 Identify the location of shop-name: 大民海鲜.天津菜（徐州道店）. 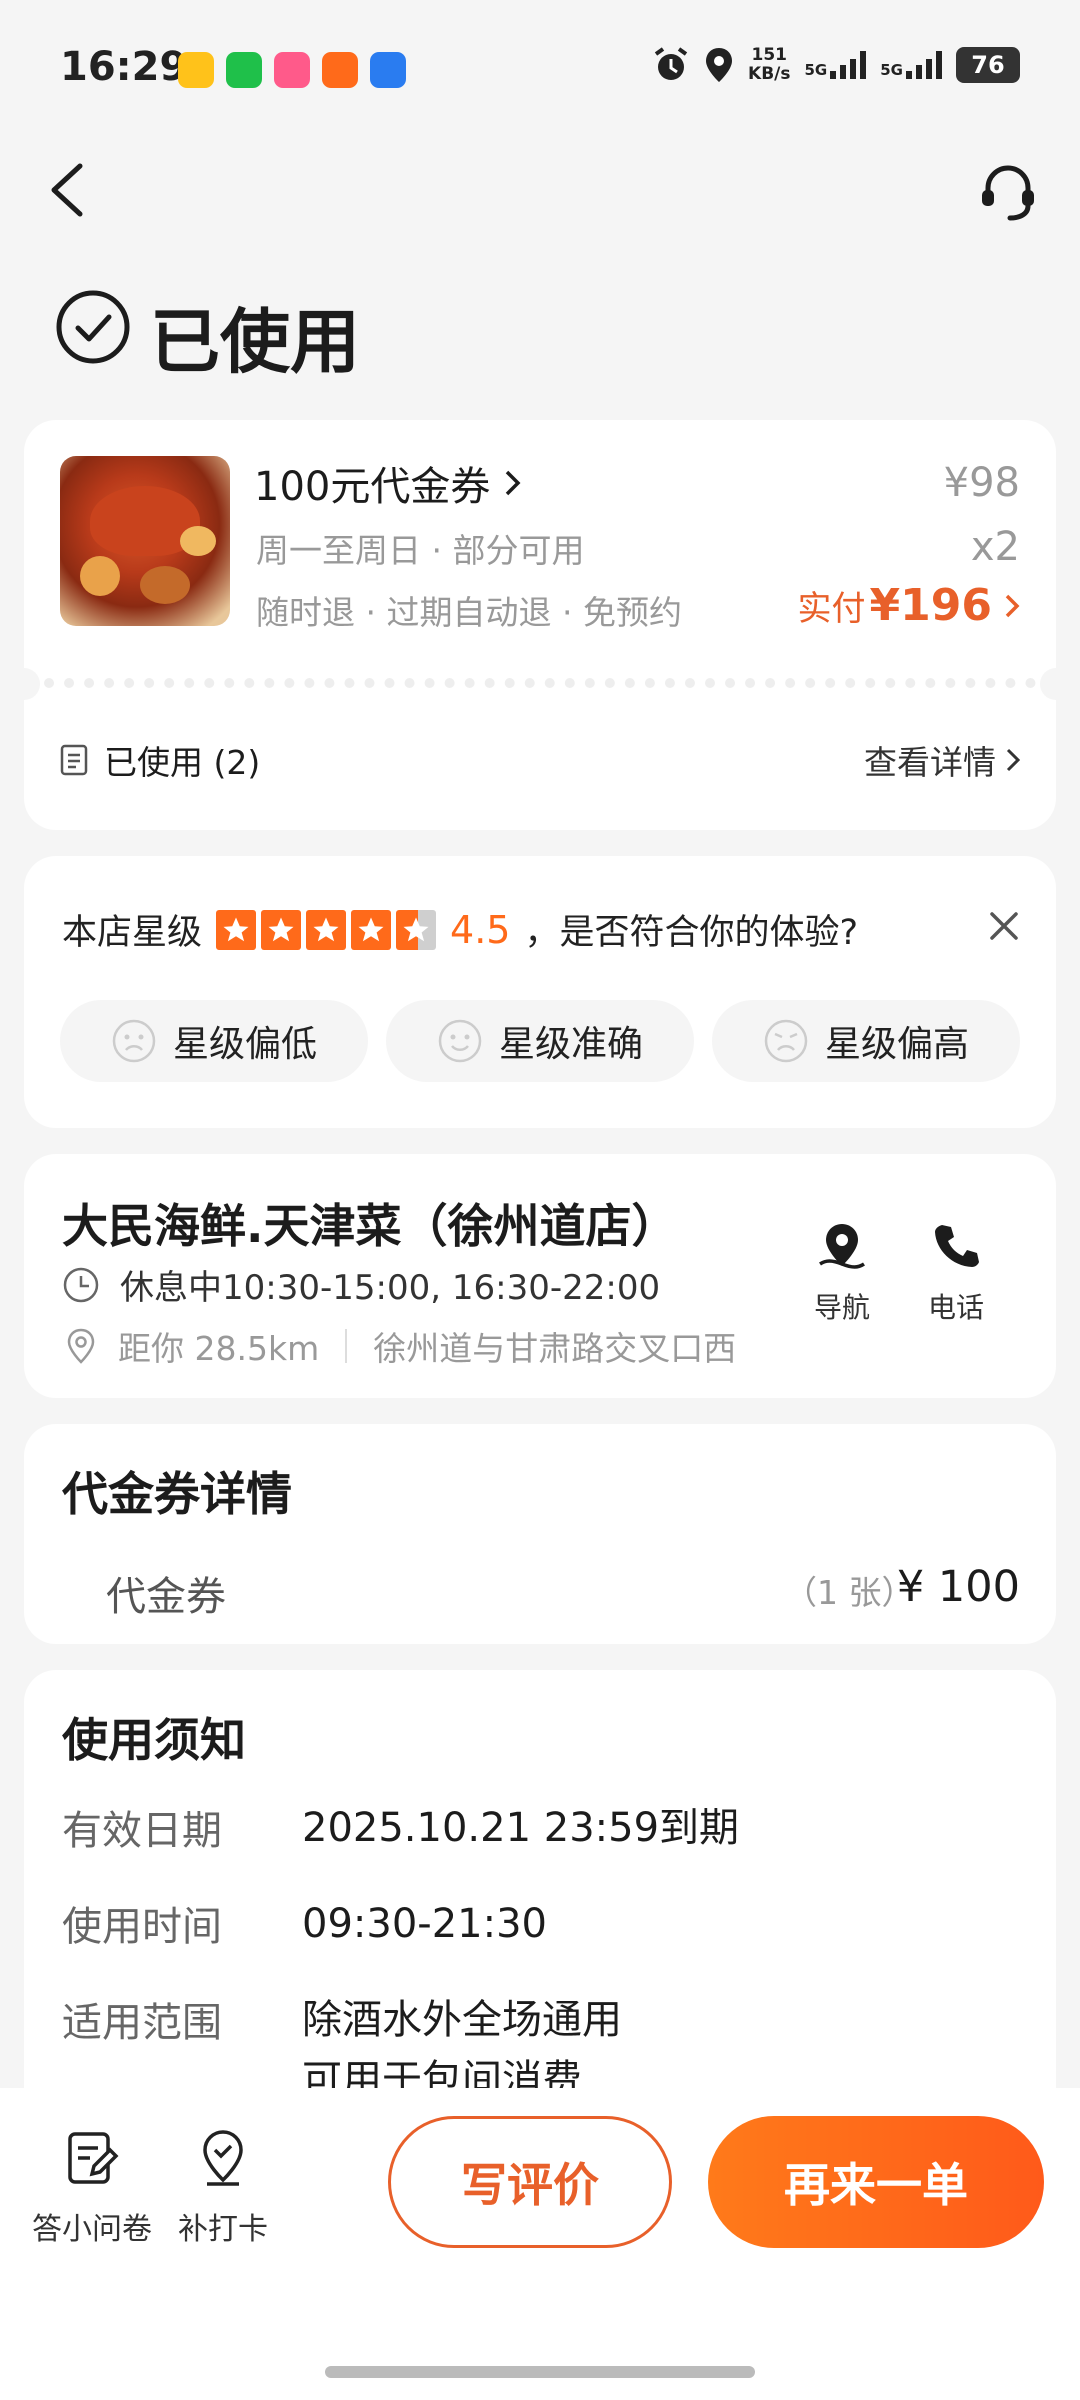
(370, 1226).